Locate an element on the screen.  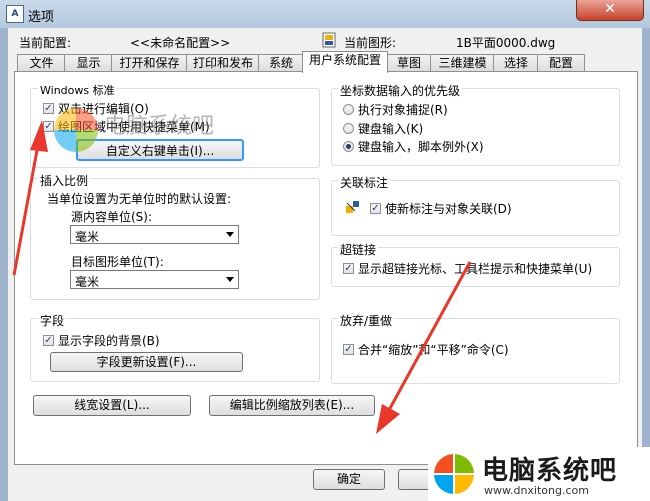
watermark-cn: 电脑系统吧 is located at coordinates (550, 471).